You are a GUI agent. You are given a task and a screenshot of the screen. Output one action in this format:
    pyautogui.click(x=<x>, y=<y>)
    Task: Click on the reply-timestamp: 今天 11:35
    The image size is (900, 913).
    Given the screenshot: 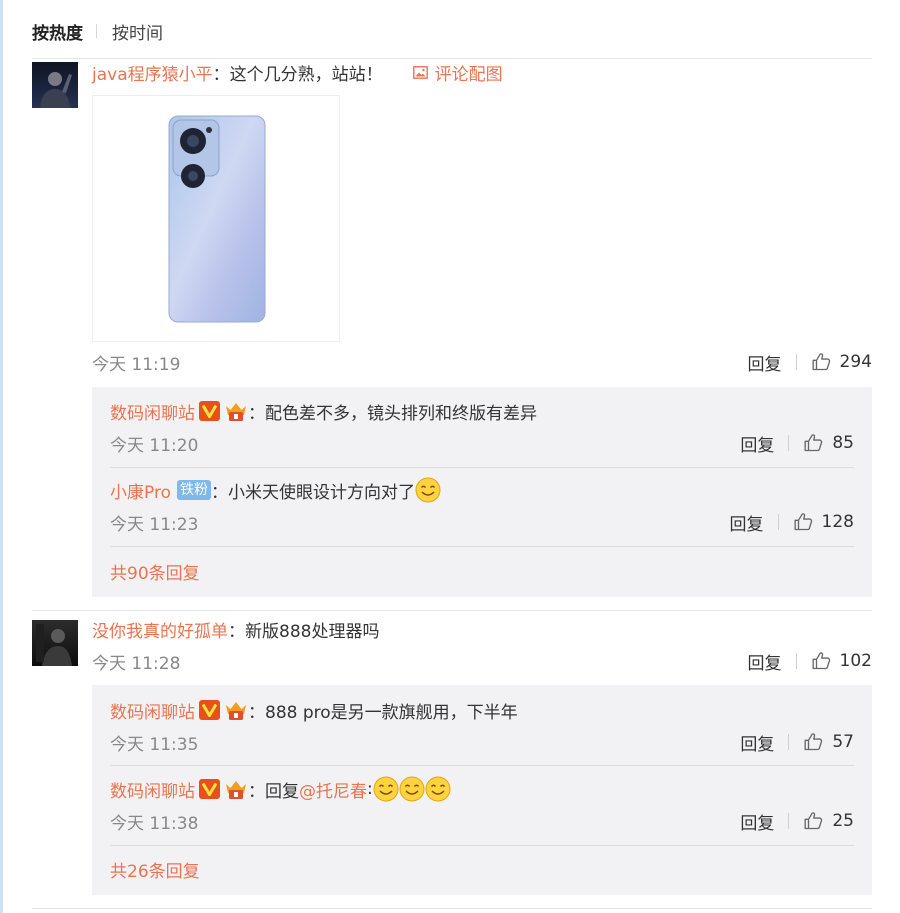 What is the action you would take?
    pyautogui.click(x=154, y=744)
    